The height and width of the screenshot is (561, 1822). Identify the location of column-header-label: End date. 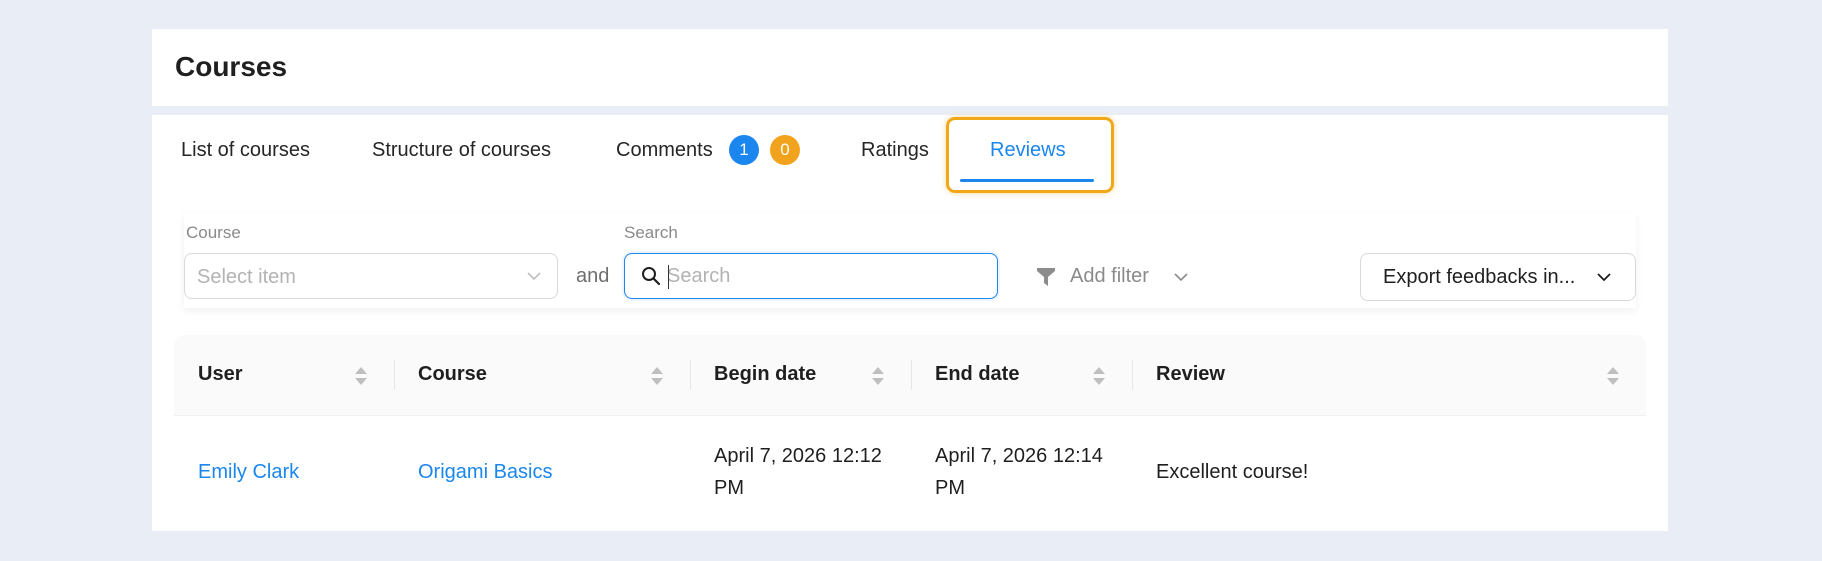
(977, 374).